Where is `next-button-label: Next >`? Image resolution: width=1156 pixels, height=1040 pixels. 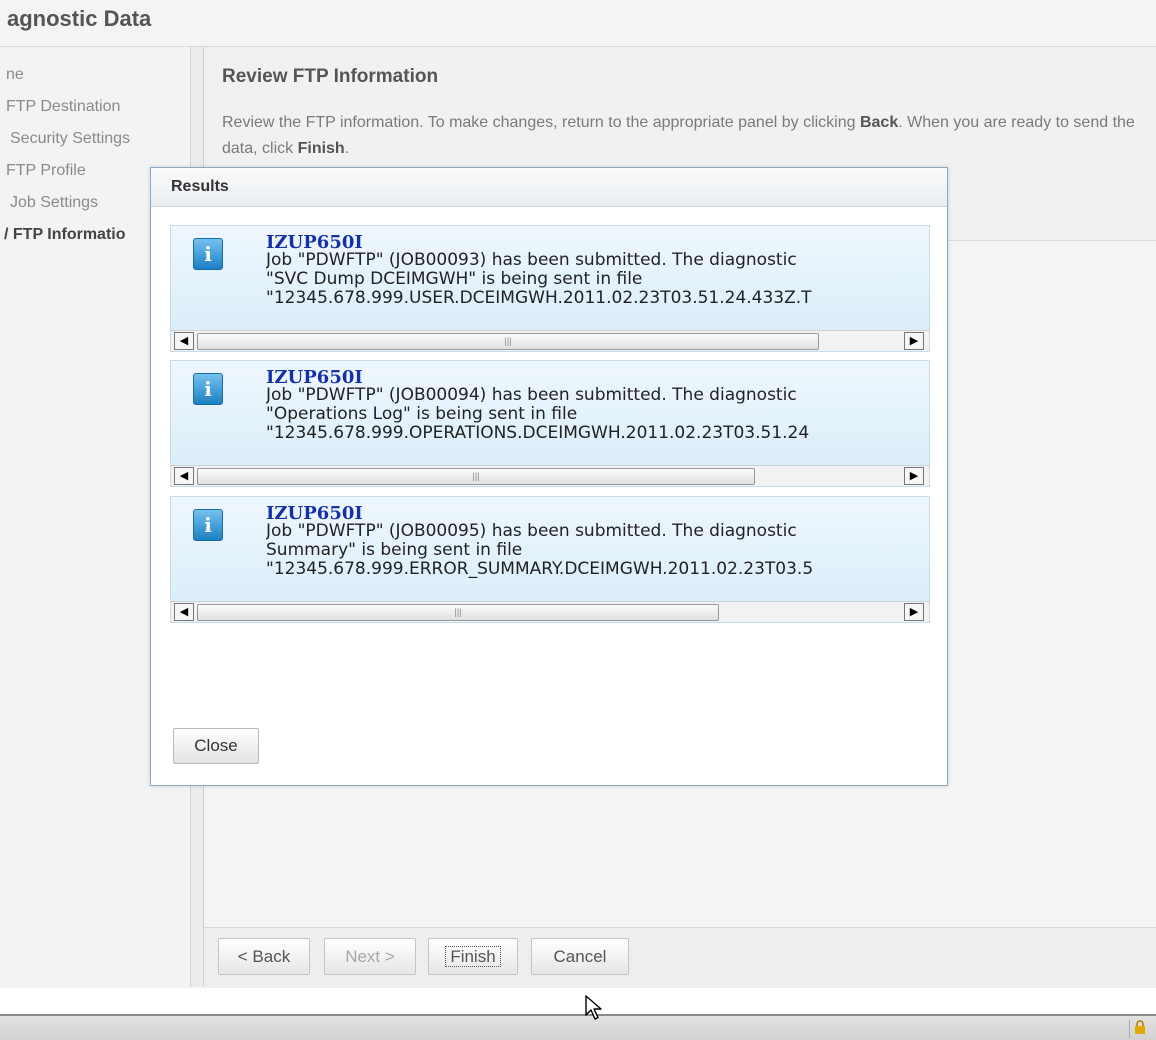
next-button-label: Next > is located at coordinates (370, 956).